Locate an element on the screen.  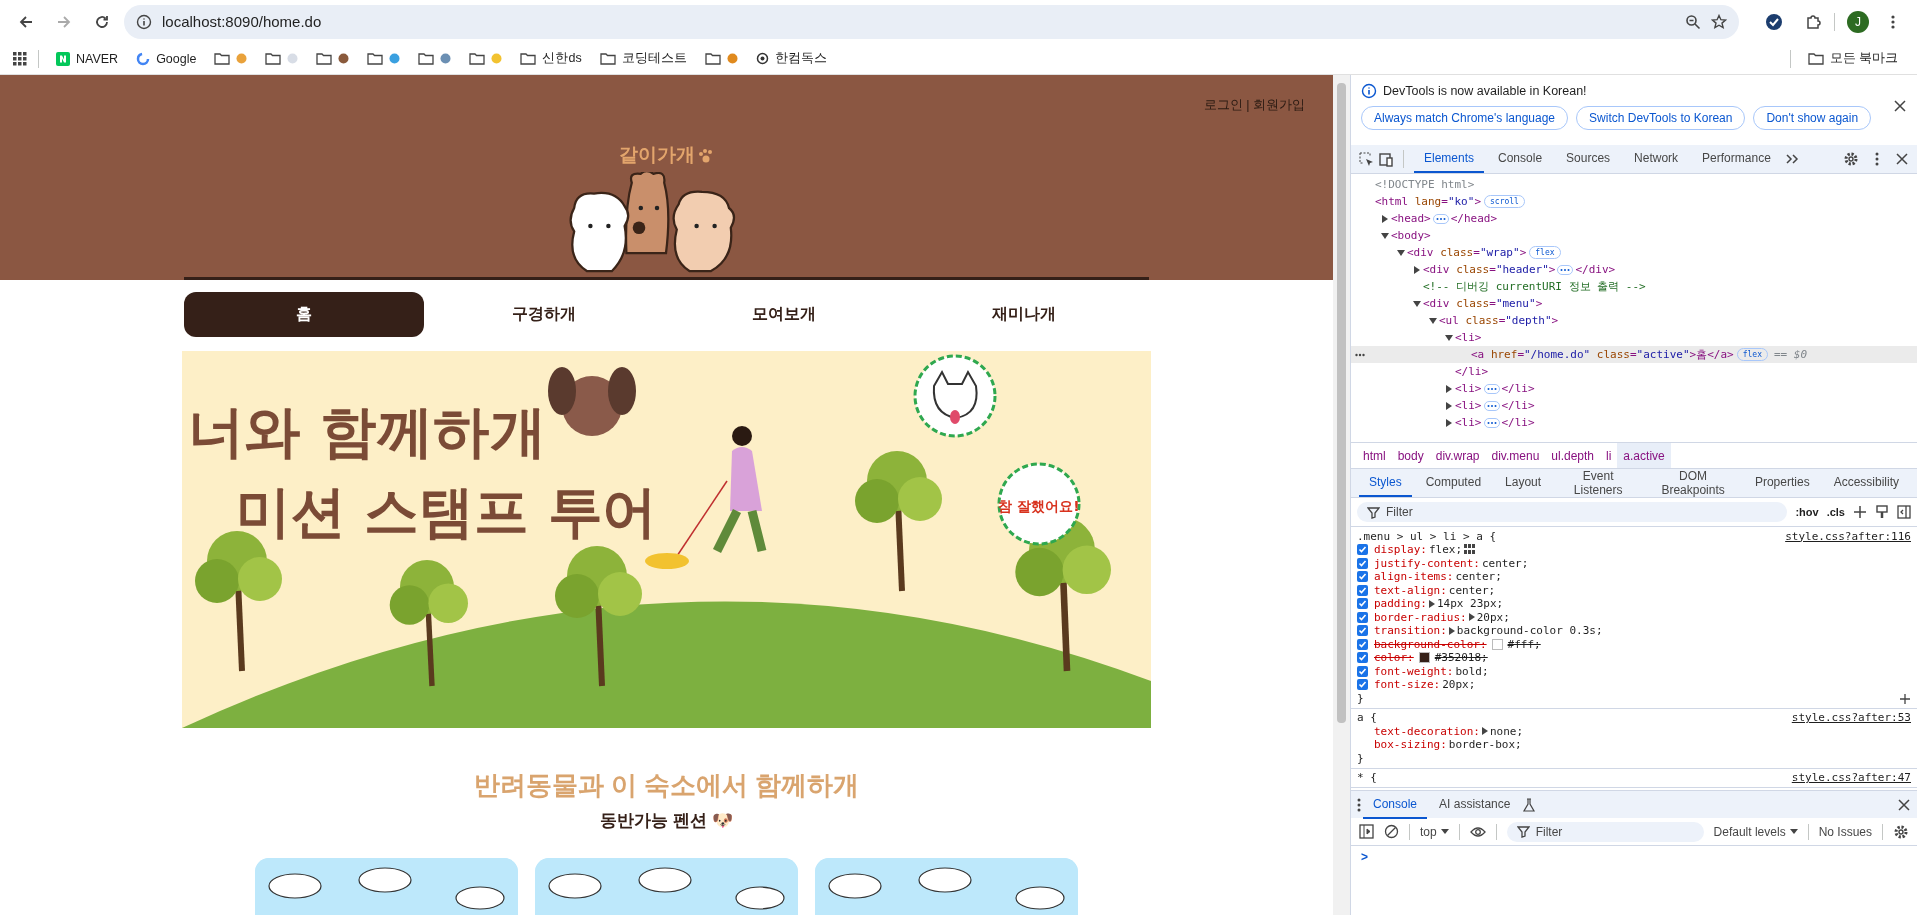
styles-tab: Computed is located at coordinates (1453, 483).